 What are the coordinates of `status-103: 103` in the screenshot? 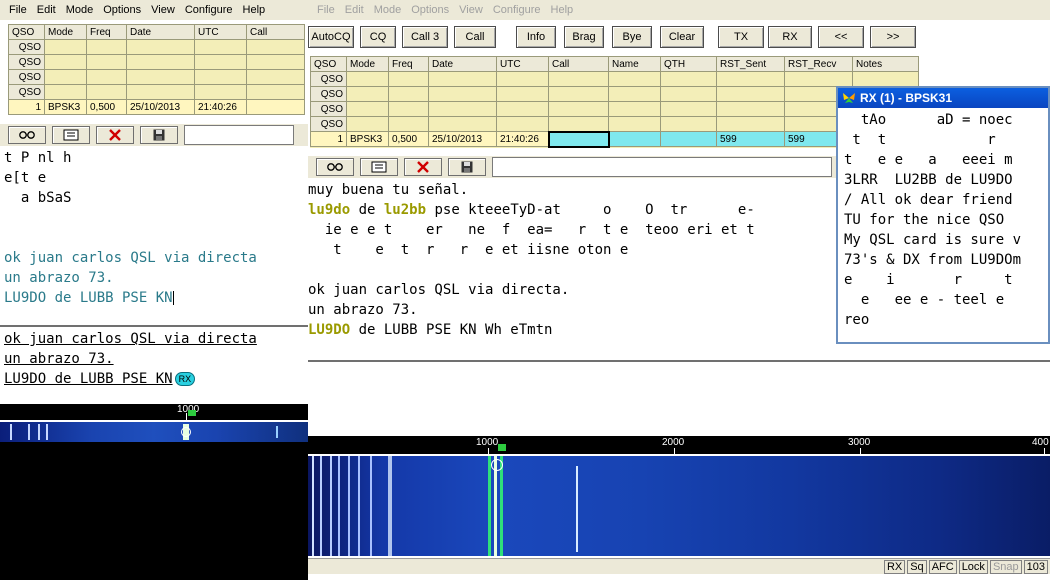 It's located at (1035, 566).